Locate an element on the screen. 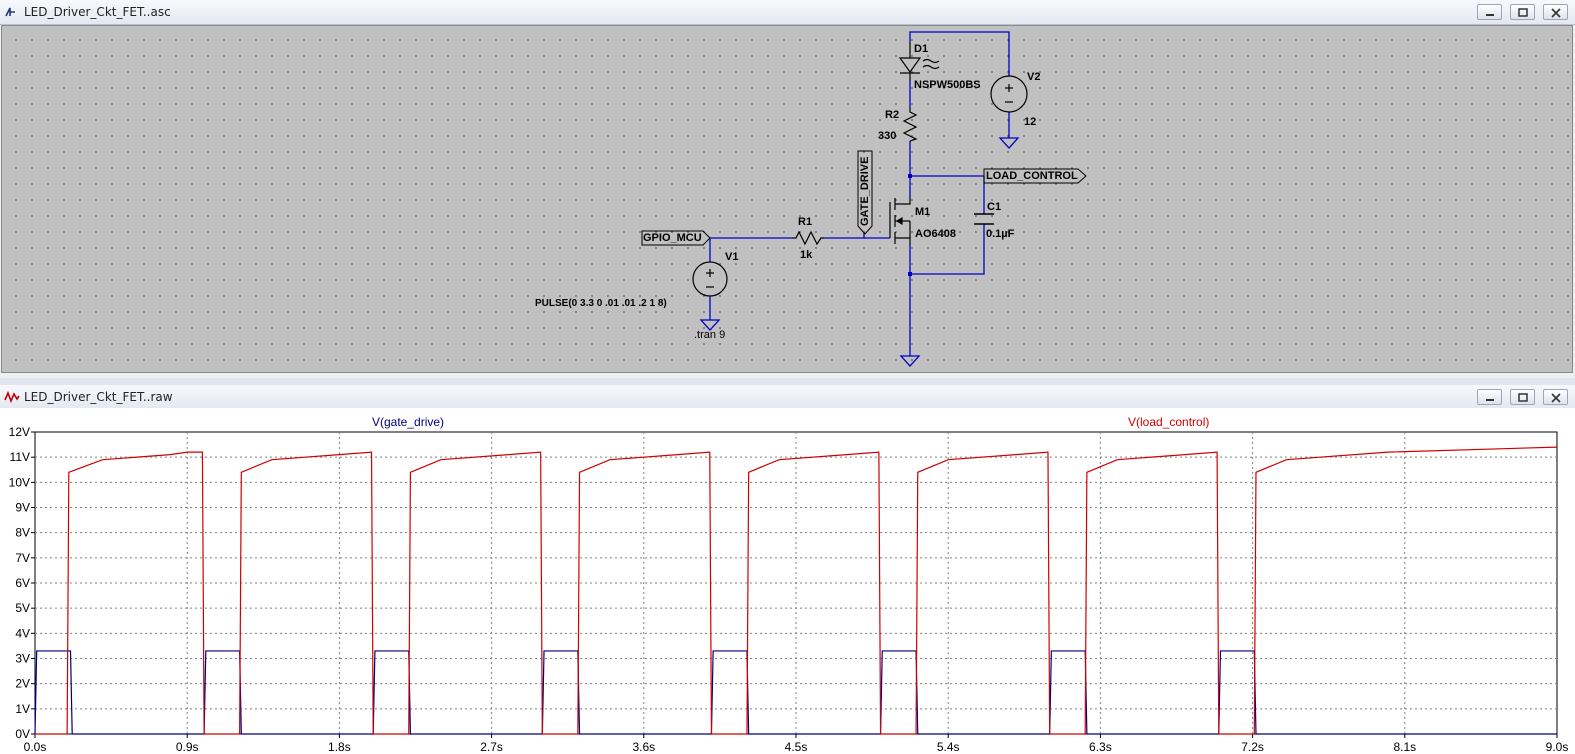 The height and width of the screenshot is (754, 1575). r2-value: 330 is located at coordinates (887, 136).